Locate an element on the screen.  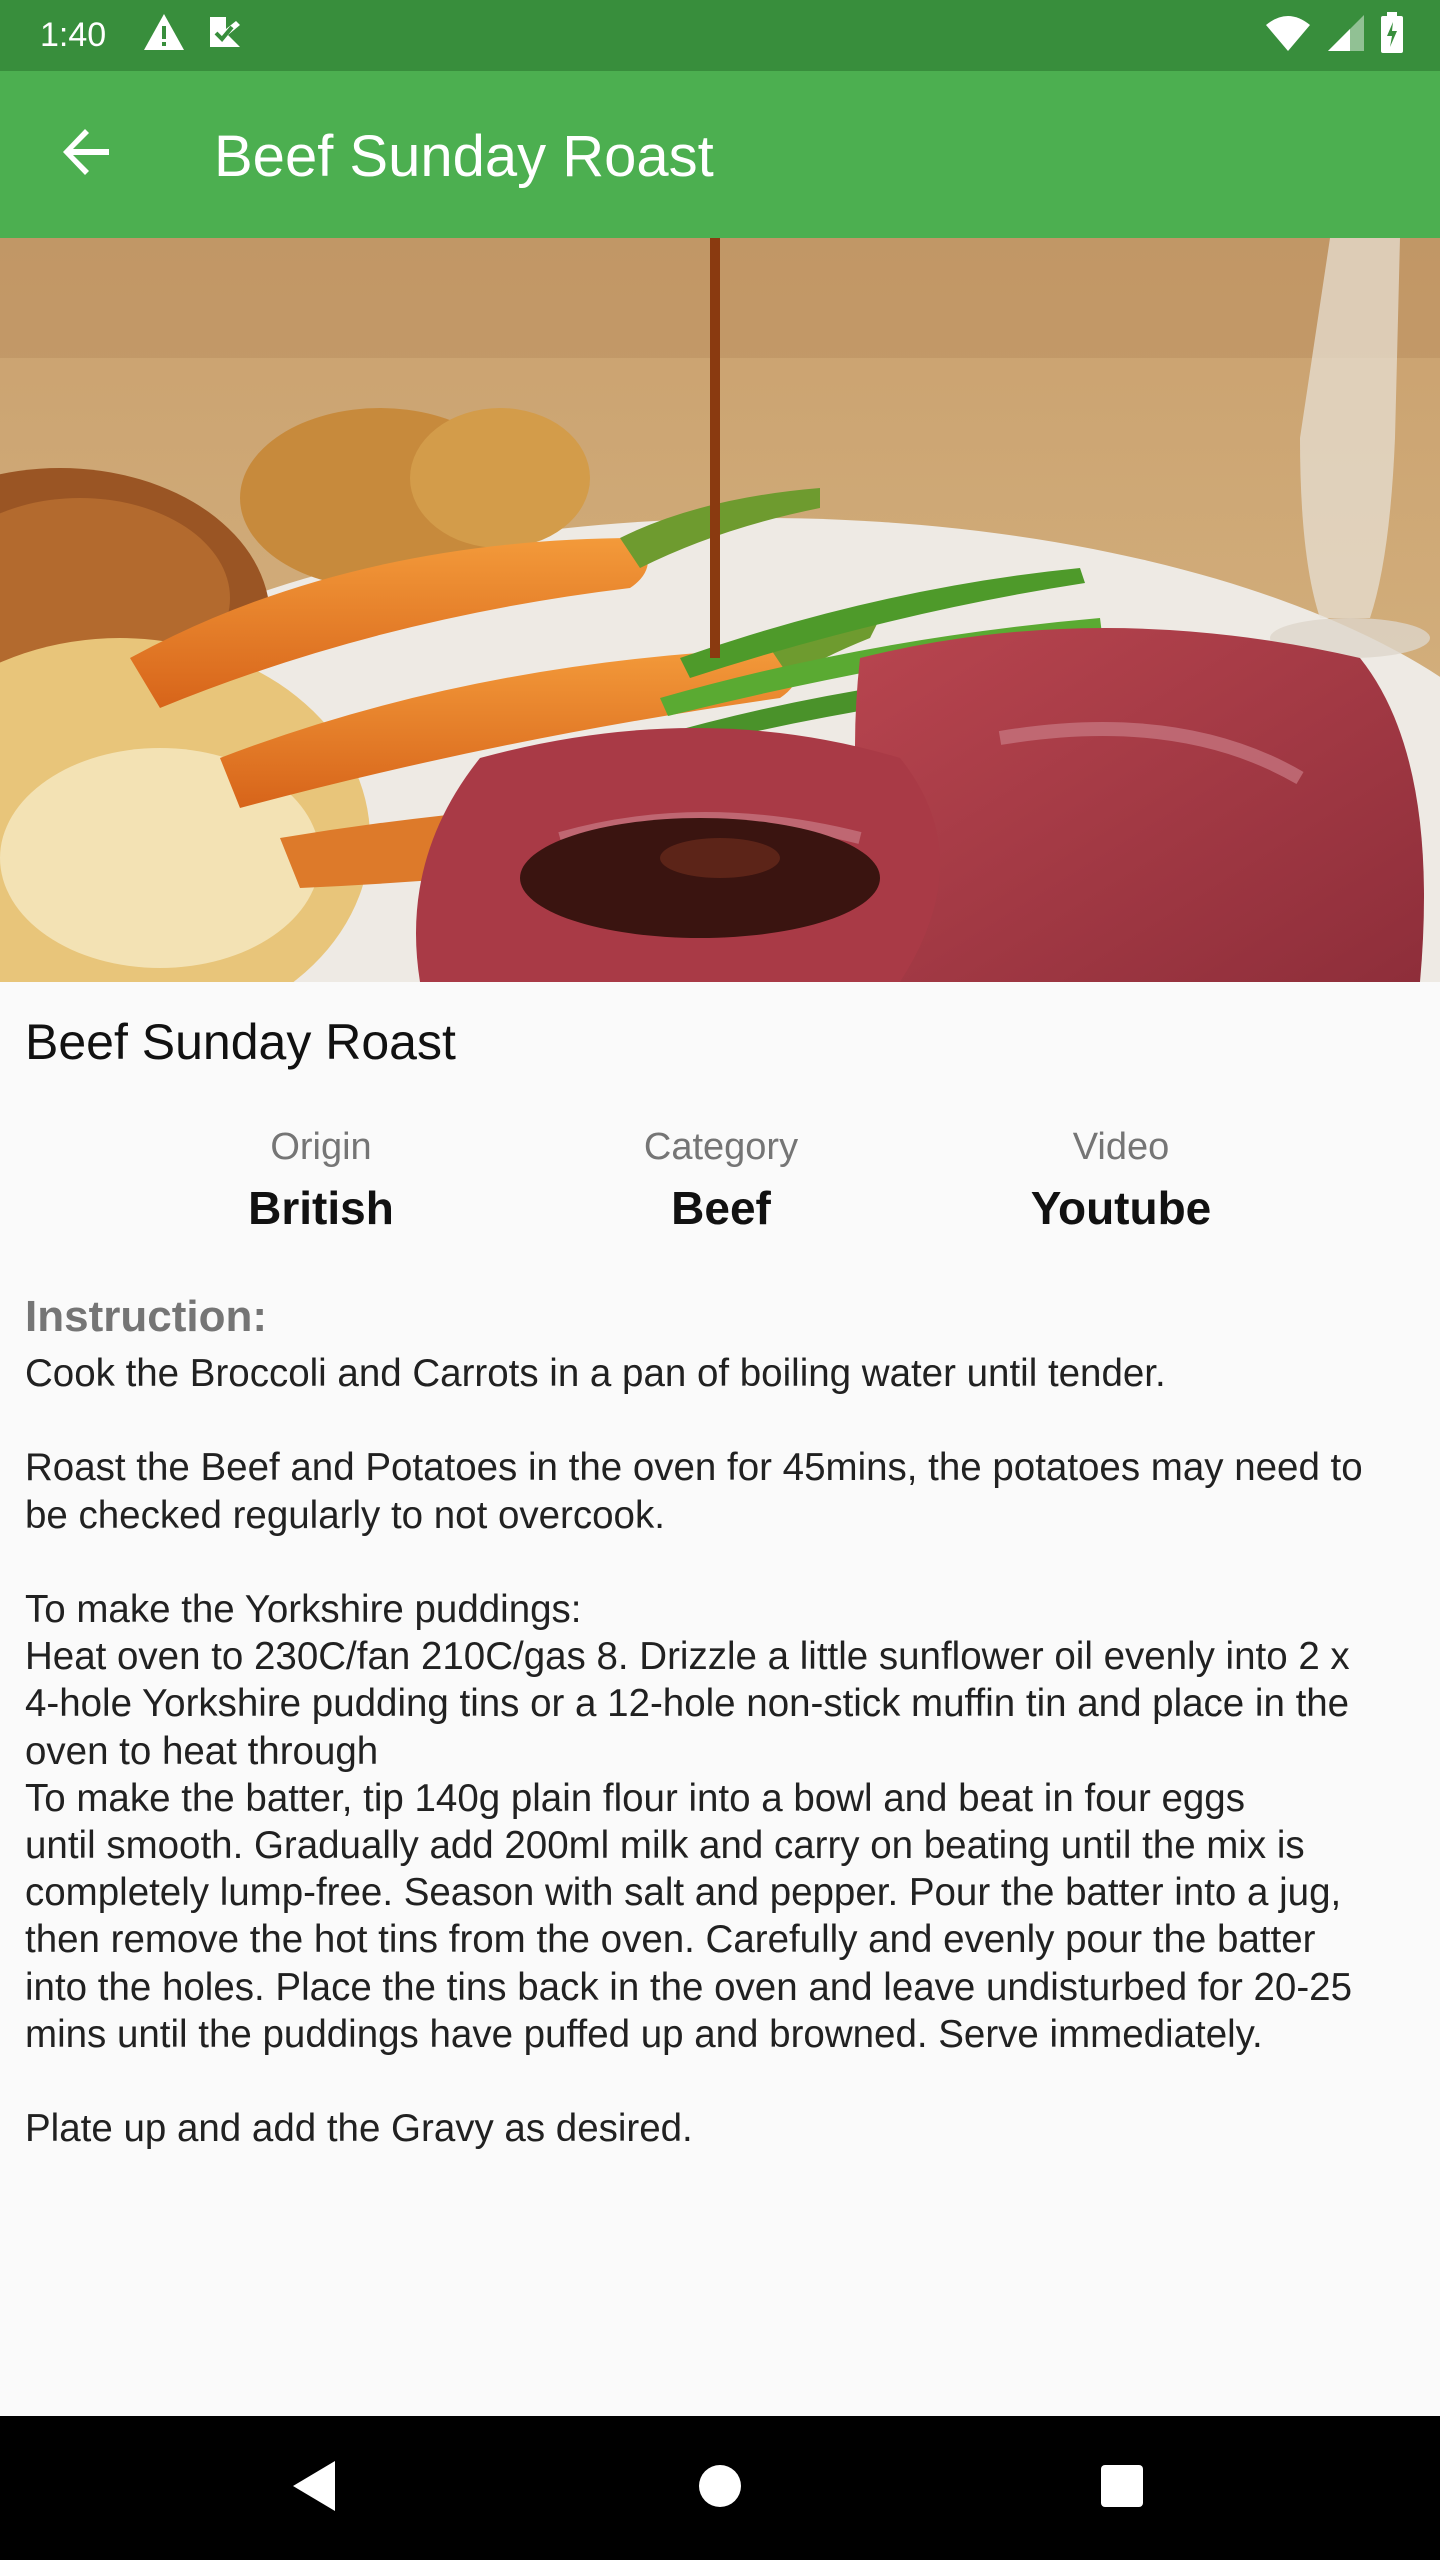
status-left-icons is located at coordinates (193, 34).